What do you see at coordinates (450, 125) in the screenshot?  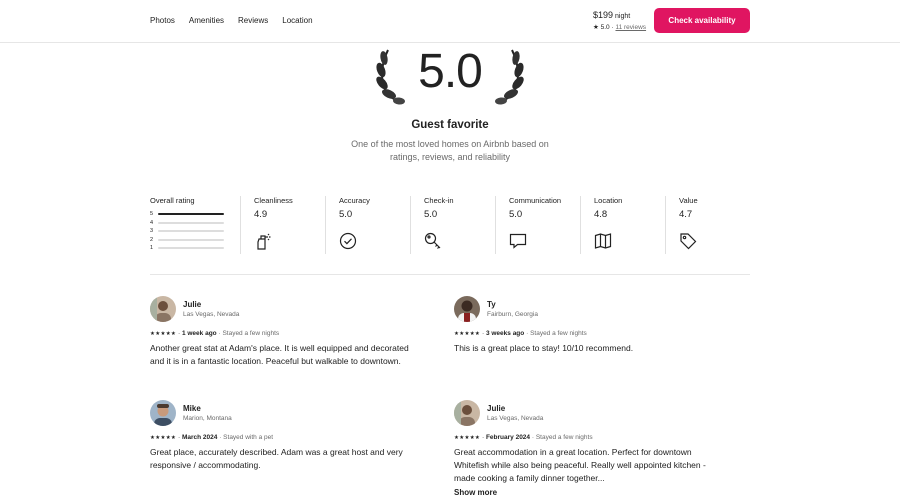 I see `guest-favorite-title: Guest favorite` at bounding box center [450, 125].